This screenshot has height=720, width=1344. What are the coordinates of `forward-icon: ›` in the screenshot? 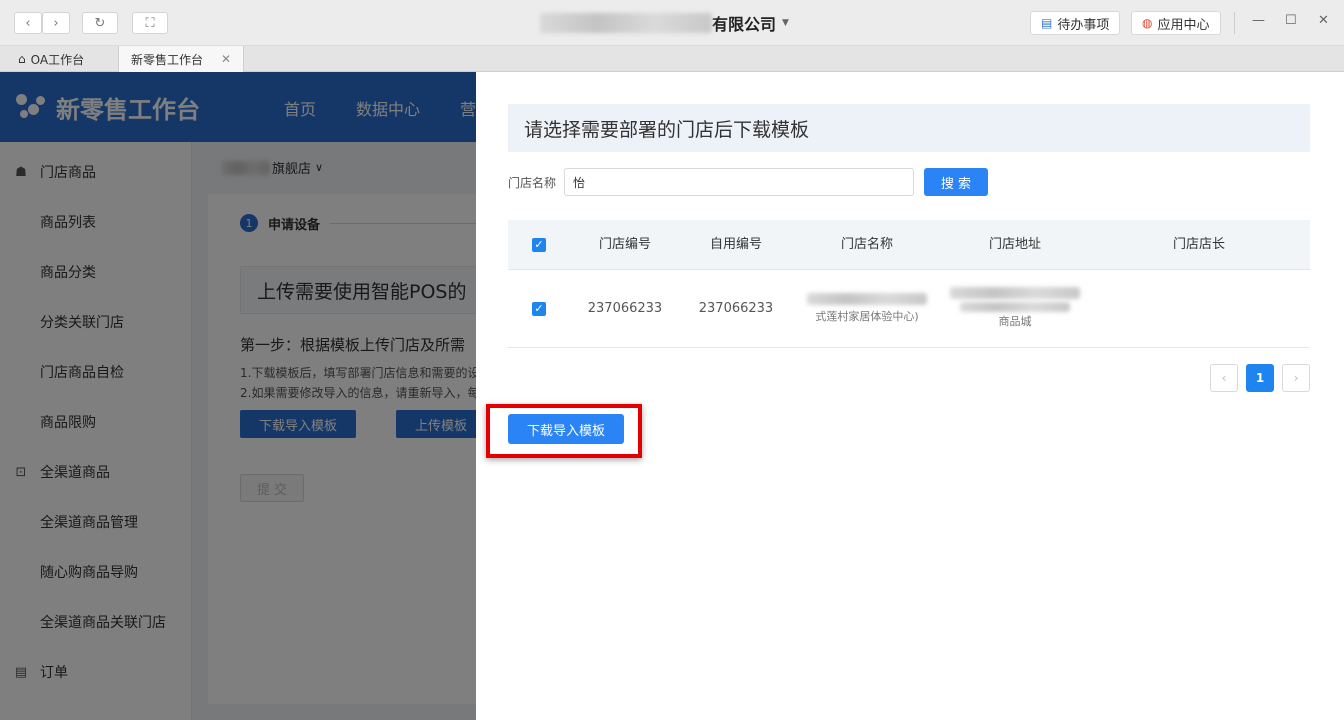 It's located at (56, 23).